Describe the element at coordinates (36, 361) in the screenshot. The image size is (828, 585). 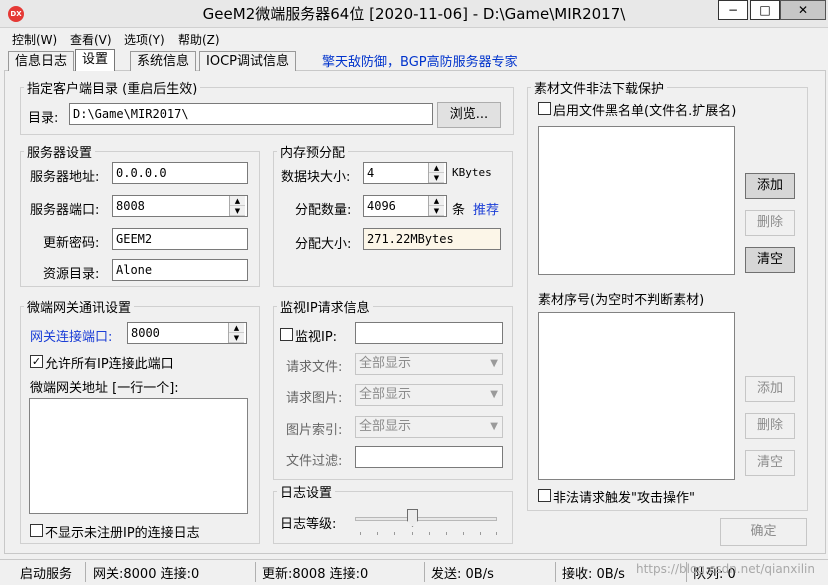
I see `allow-all-checkbox: ✓` at that location.